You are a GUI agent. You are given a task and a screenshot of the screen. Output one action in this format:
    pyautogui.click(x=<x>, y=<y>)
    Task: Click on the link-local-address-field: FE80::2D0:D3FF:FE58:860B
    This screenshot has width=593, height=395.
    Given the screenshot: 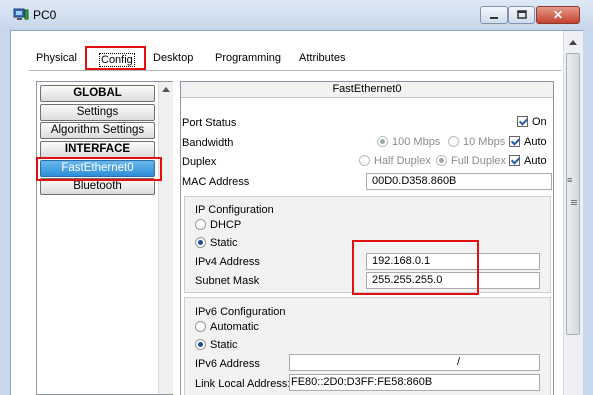 What is the action you would take?
    pyautogui.click(x=414, y=382)
    